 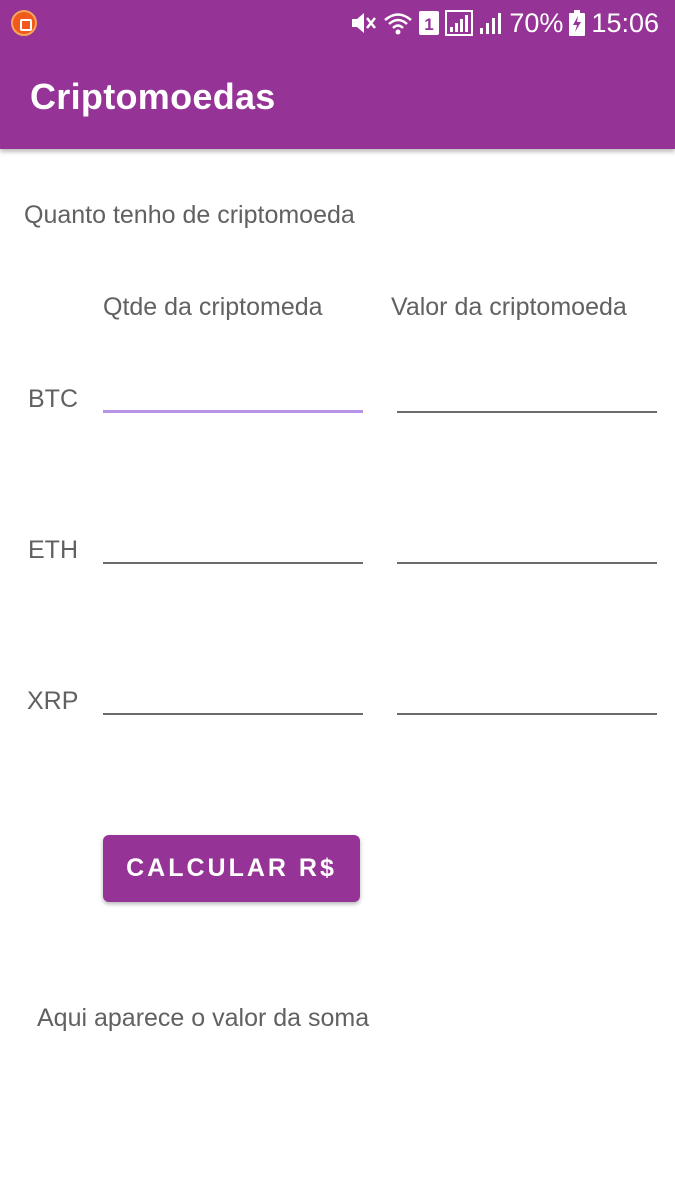 I want to click on eth-price-input, so click(x=527, y=544).